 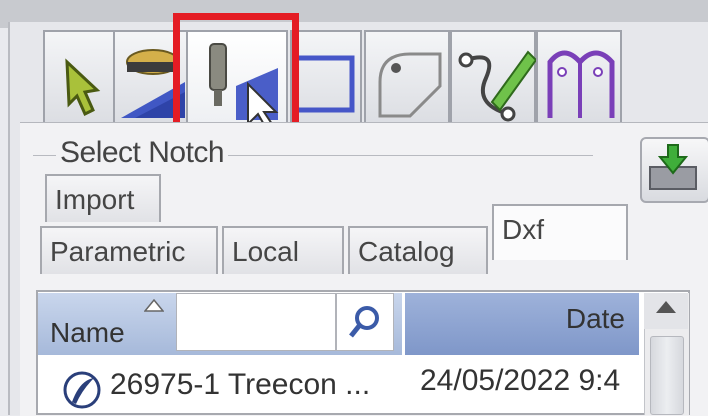 I want to click on scroll-up-button, so click(x=666, y=311).